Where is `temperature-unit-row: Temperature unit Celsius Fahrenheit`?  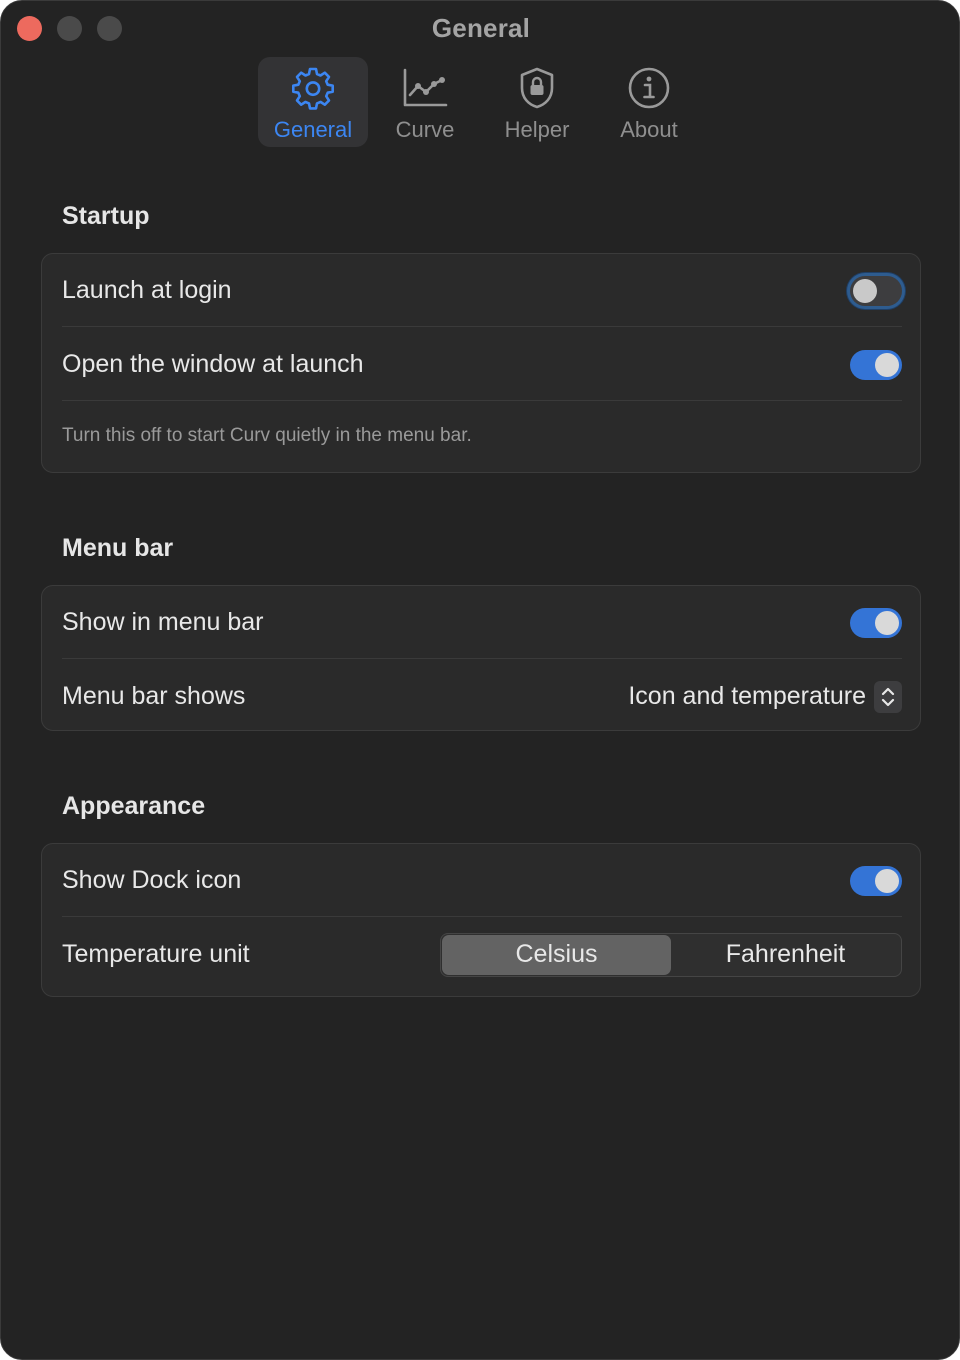
temperature-unit-row: Temperature unit Celsius Fahrenheit is located at coordinates (482, 954).